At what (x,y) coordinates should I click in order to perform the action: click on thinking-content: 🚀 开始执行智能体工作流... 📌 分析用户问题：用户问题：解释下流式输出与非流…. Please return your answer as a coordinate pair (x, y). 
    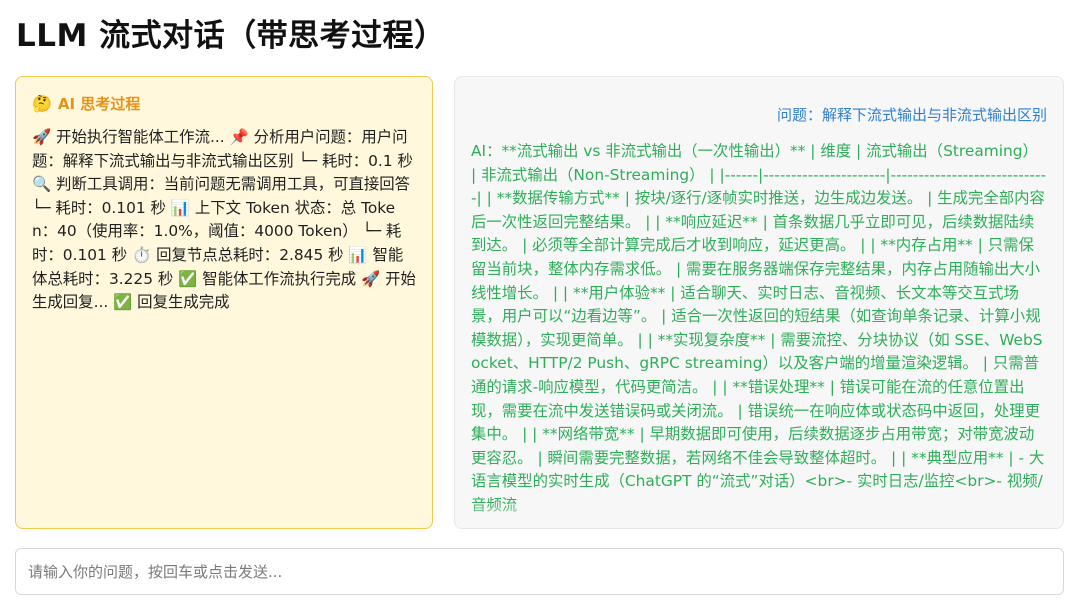
    Looking at the image, I should click on (224, 220).